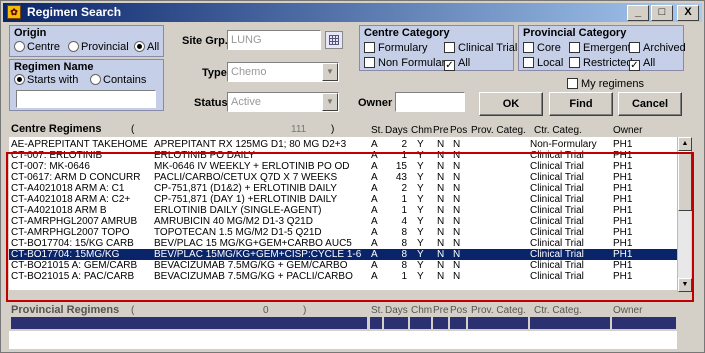 The image size is (705, 353). I want to click on contains-label: Contains, so click(125, 80).